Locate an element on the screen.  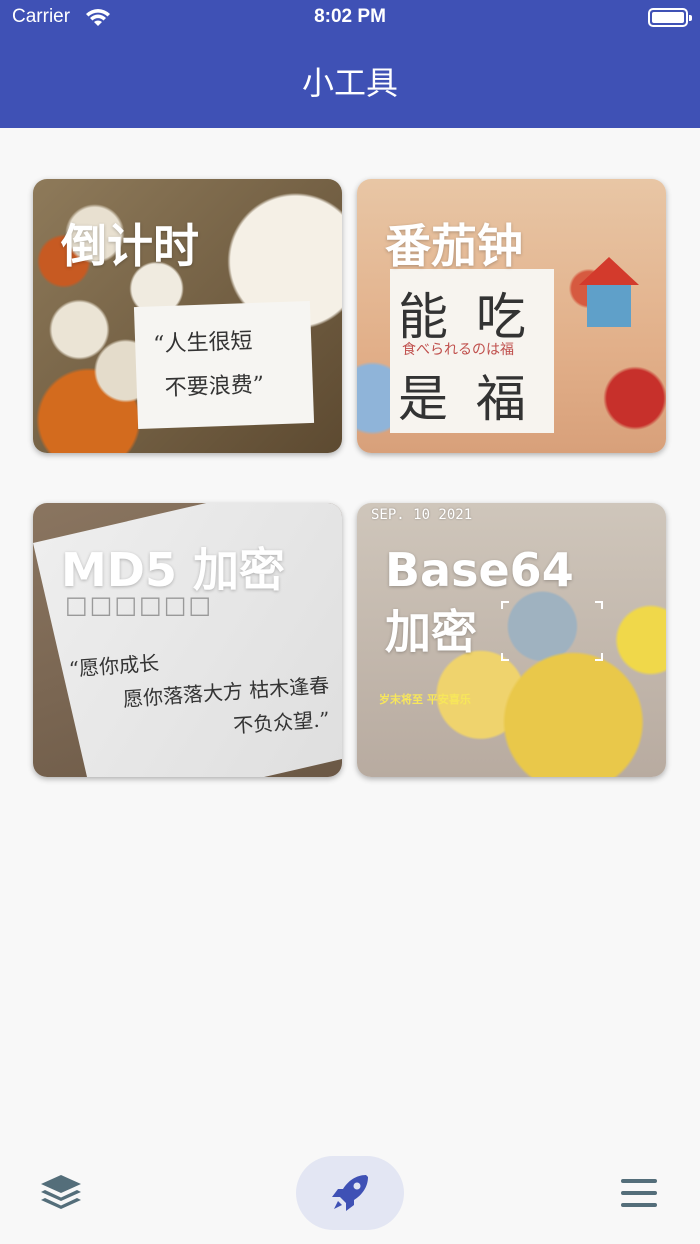
photo-text: “人生很短 is located at coordinates (202, 343).